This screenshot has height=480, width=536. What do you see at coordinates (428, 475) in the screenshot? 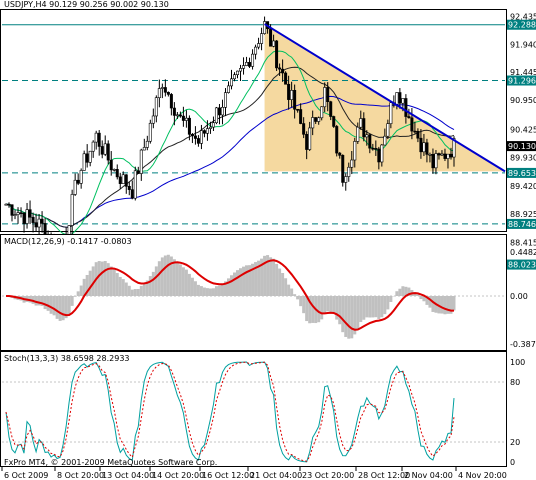
I see `time-tick-label: 2 Nov 04:00` at bounding box center [428, 475].